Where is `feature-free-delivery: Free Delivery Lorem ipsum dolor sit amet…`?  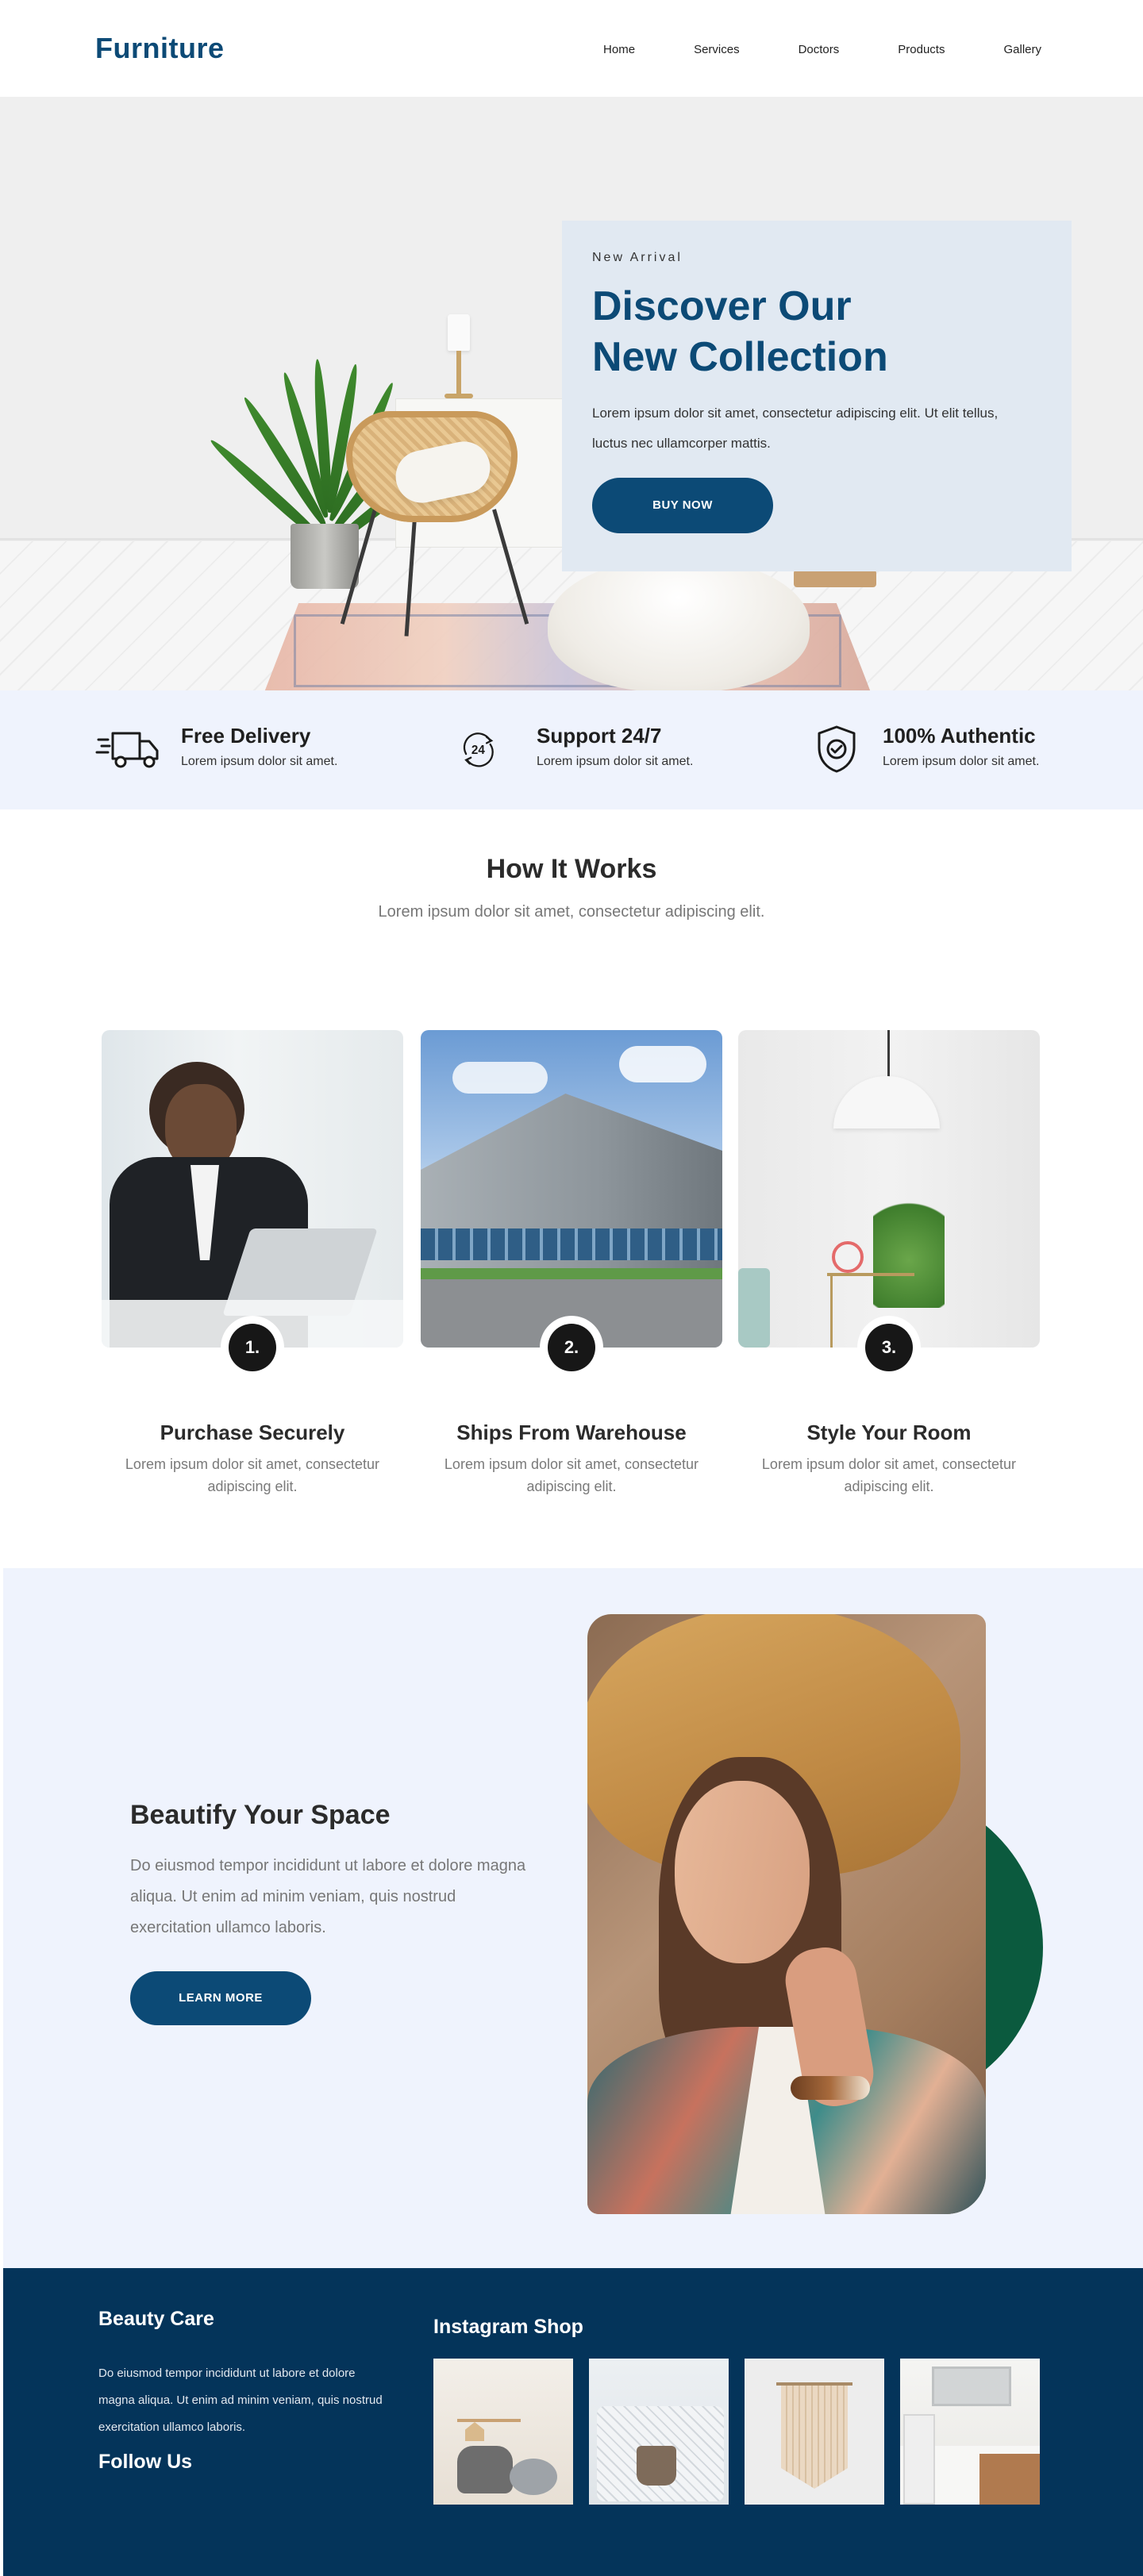 feature-free-delivery: Free Delivery Lorem ipsum dolor sit amet… is located at coordinates (216, 749).